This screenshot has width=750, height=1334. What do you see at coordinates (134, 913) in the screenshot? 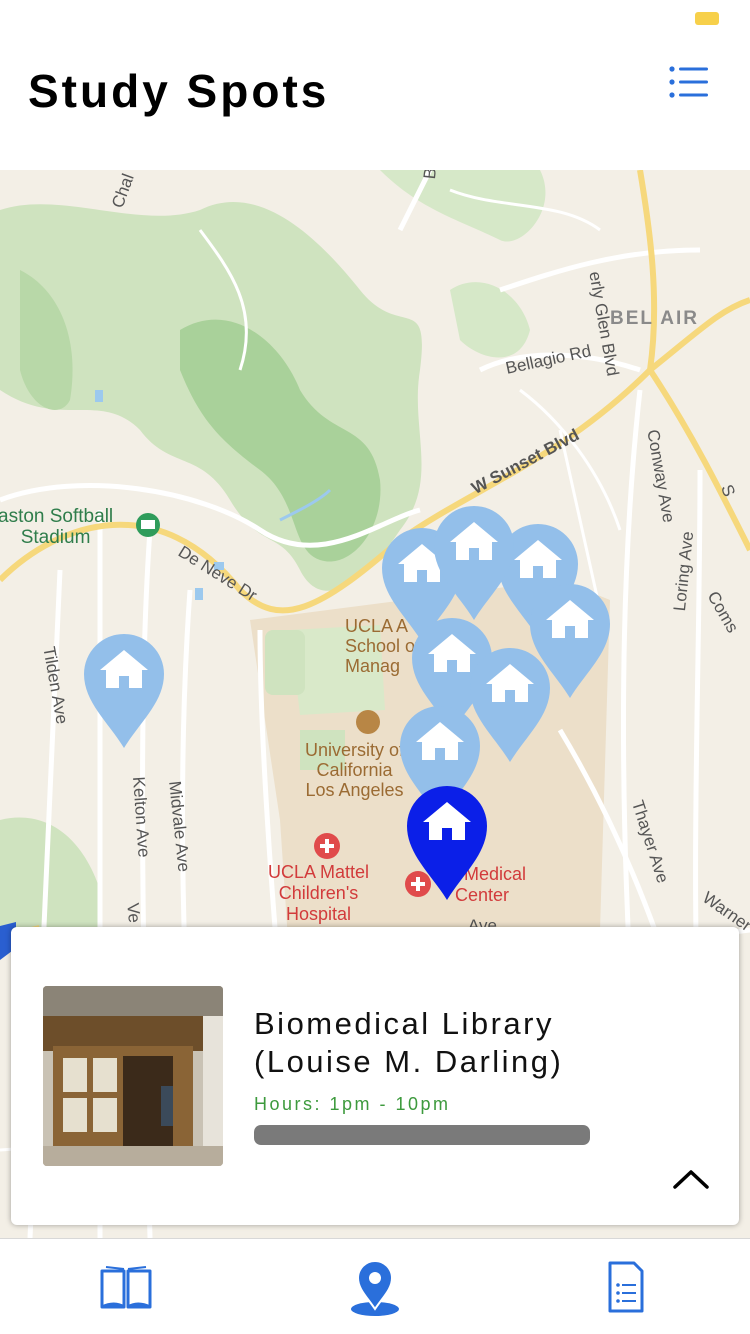
I see `road-label: Ve` at bounding box center [134, 913].